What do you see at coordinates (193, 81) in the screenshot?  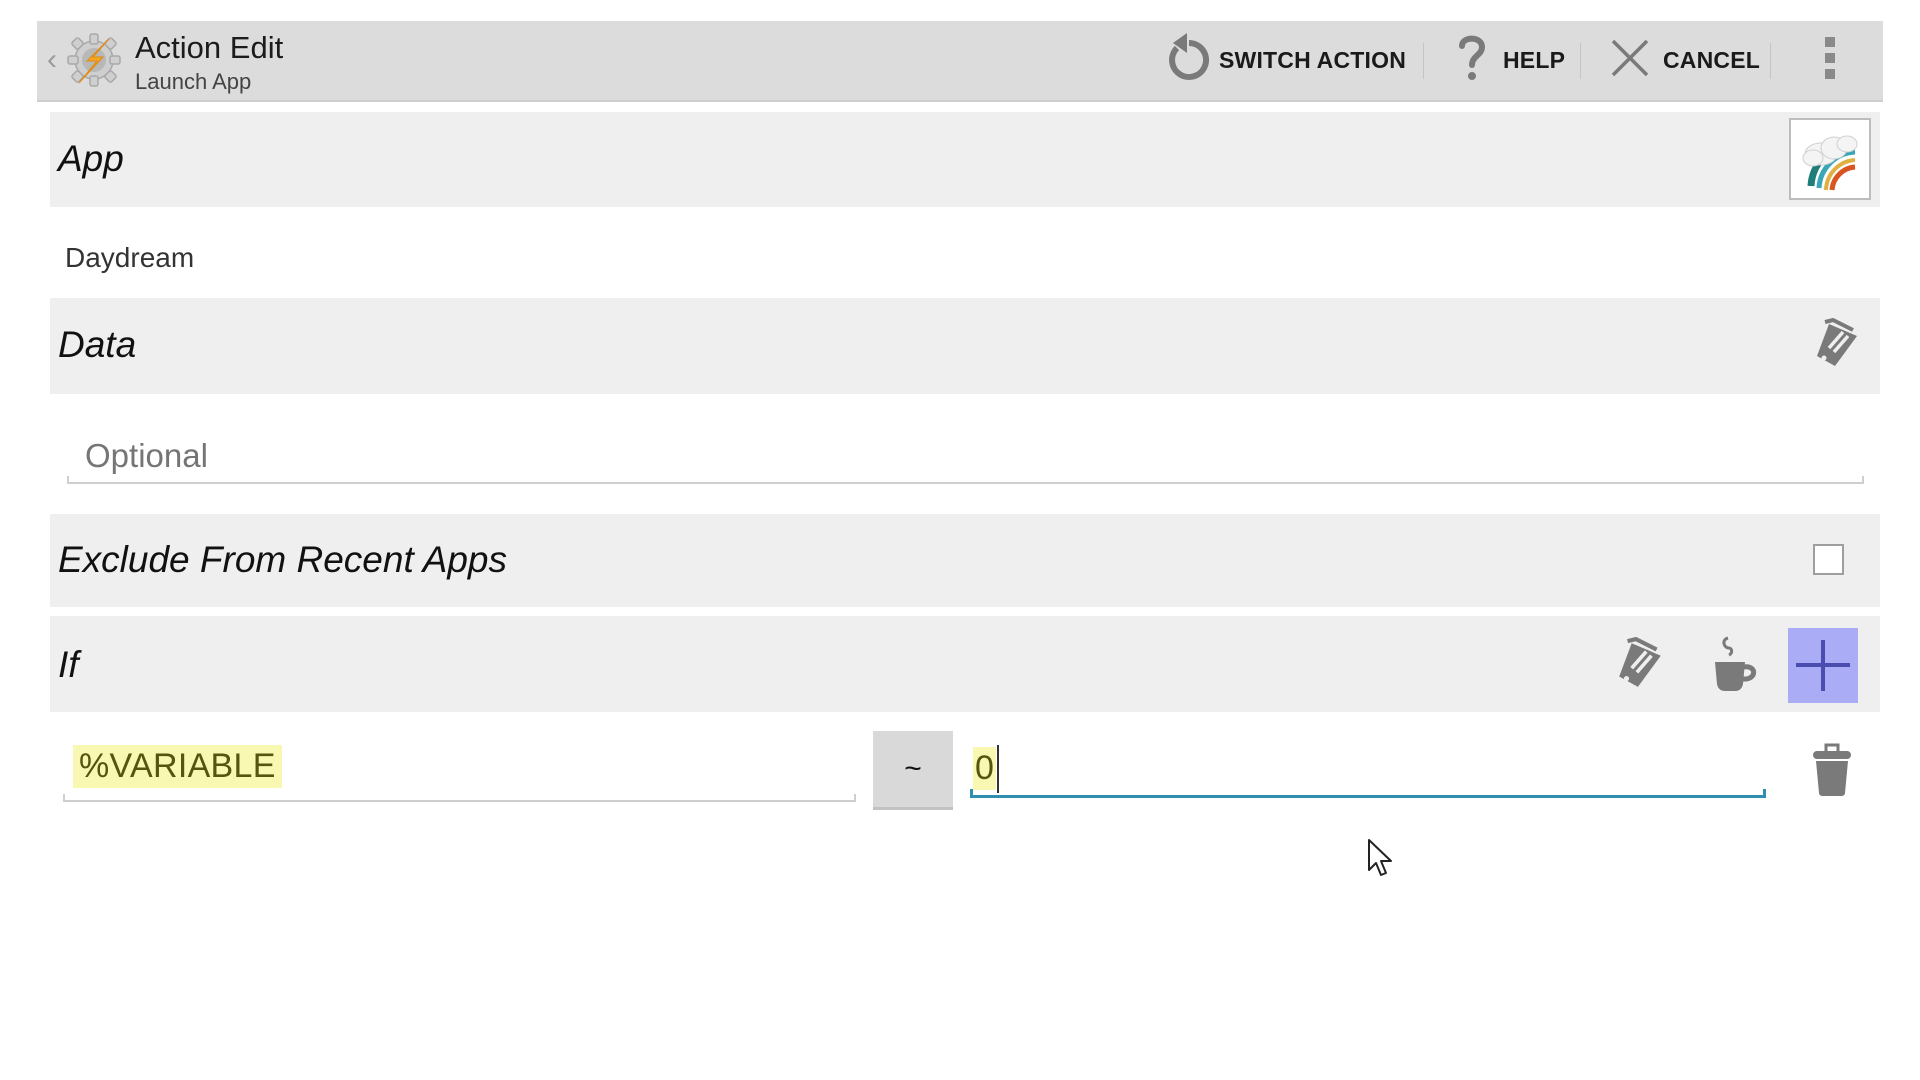 I see `page-subtitle: Launch App` at bounding box center [193, 81].